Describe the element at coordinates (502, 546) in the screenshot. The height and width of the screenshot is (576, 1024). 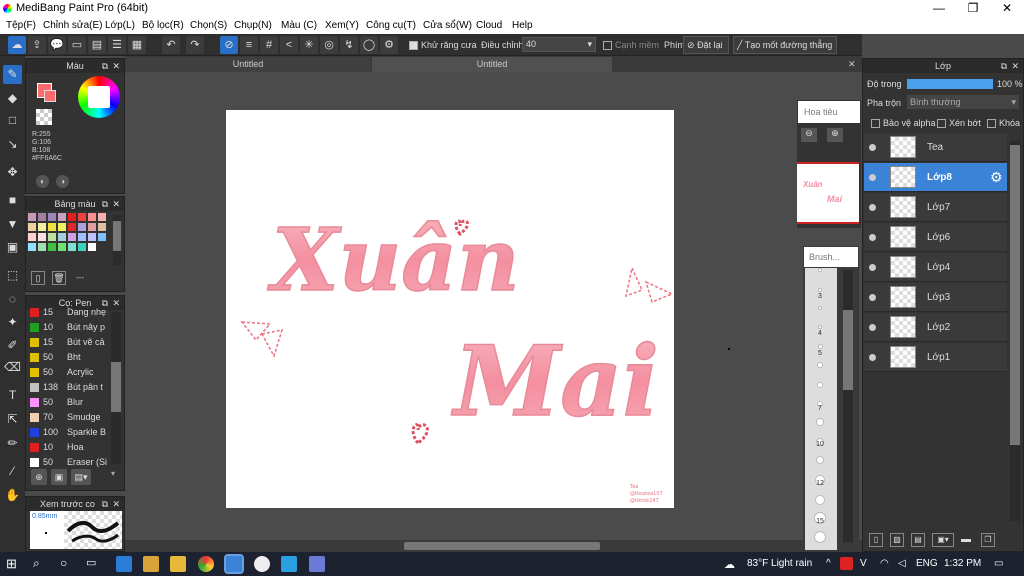
I see `scrollbar-thumb` at that location.